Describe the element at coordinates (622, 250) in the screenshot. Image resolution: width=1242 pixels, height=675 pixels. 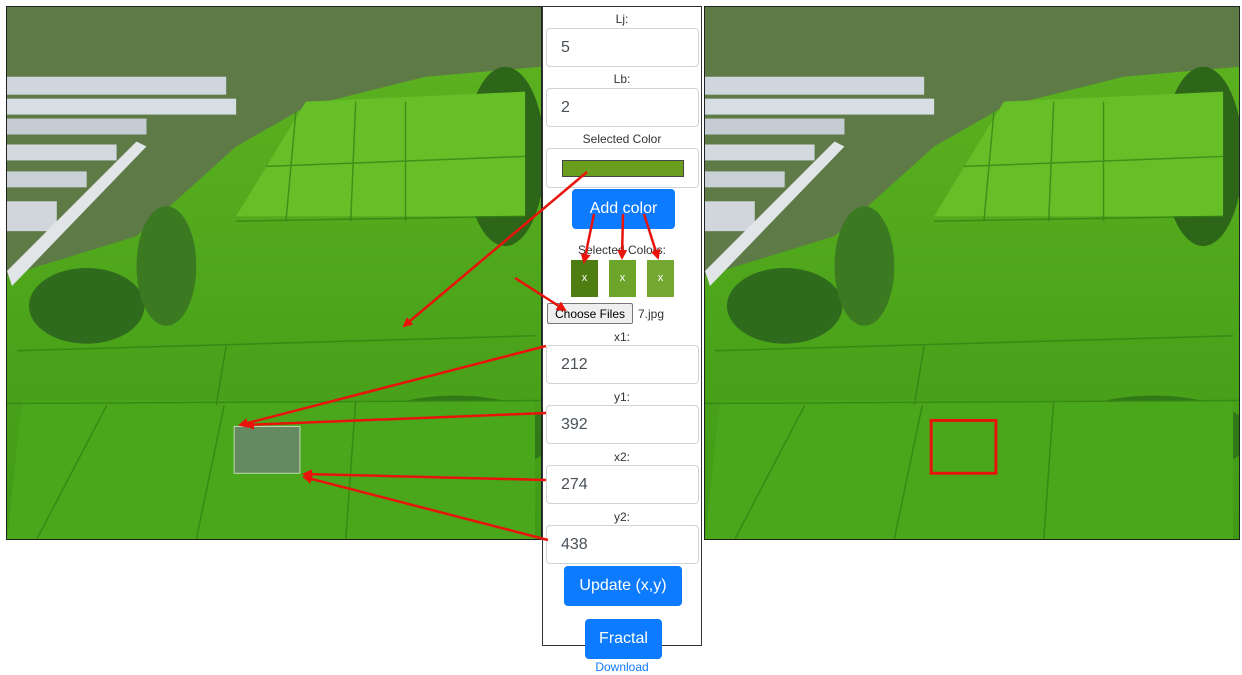
I see `selected-colors-label: Selected Colors:` at that location.